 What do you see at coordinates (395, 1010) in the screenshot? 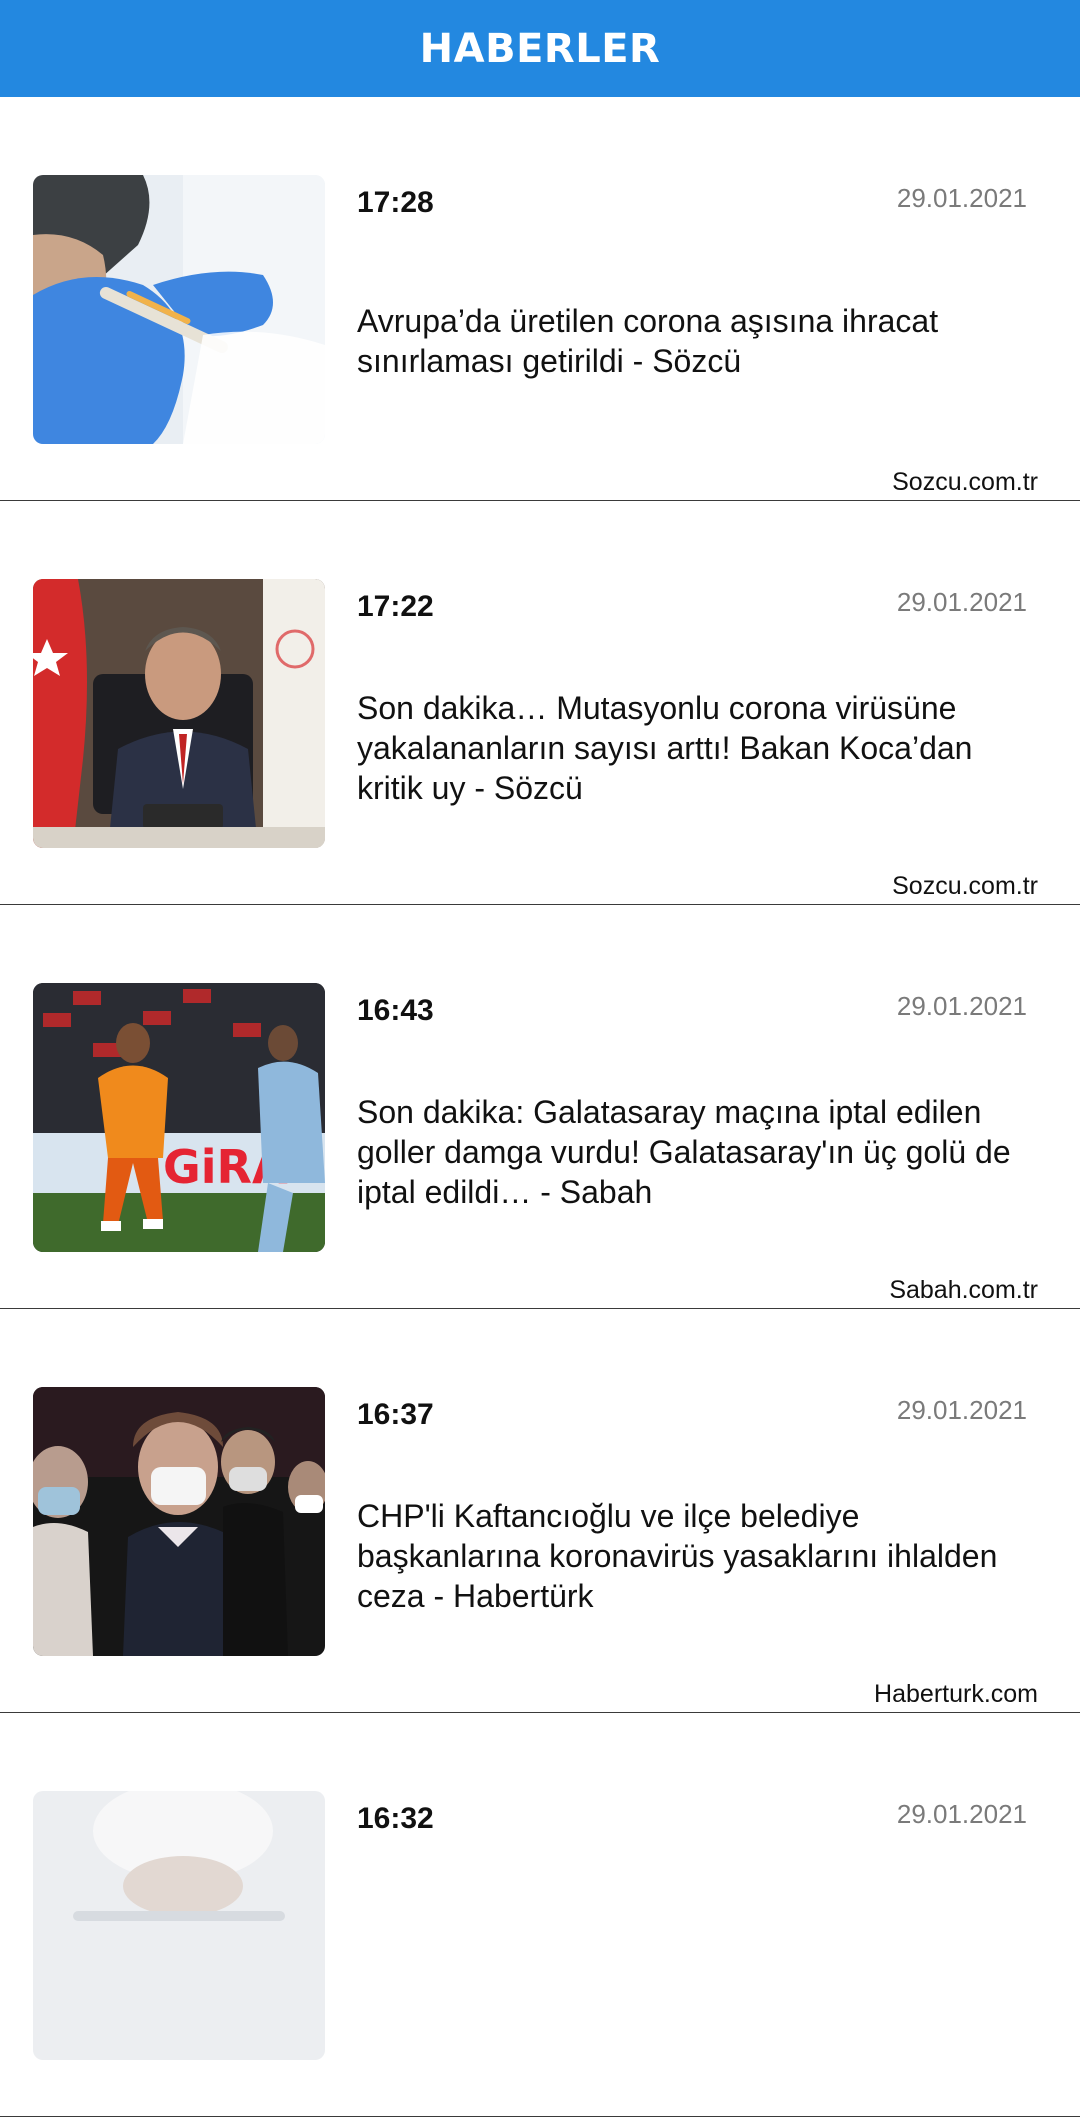
I see `news-time: 16:43` at bounding box center [395, 1010].